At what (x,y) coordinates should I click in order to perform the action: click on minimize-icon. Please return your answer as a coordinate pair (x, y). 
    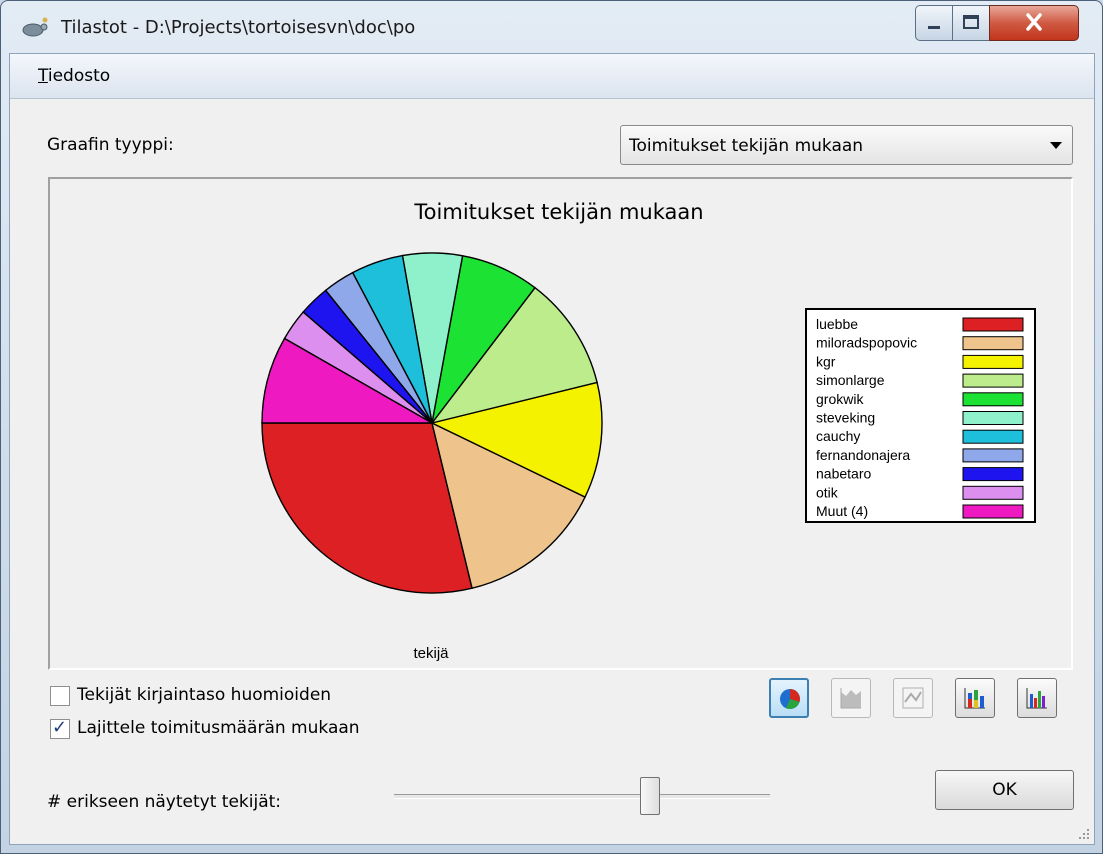
    Looking at the image, I should click on (934, 27).